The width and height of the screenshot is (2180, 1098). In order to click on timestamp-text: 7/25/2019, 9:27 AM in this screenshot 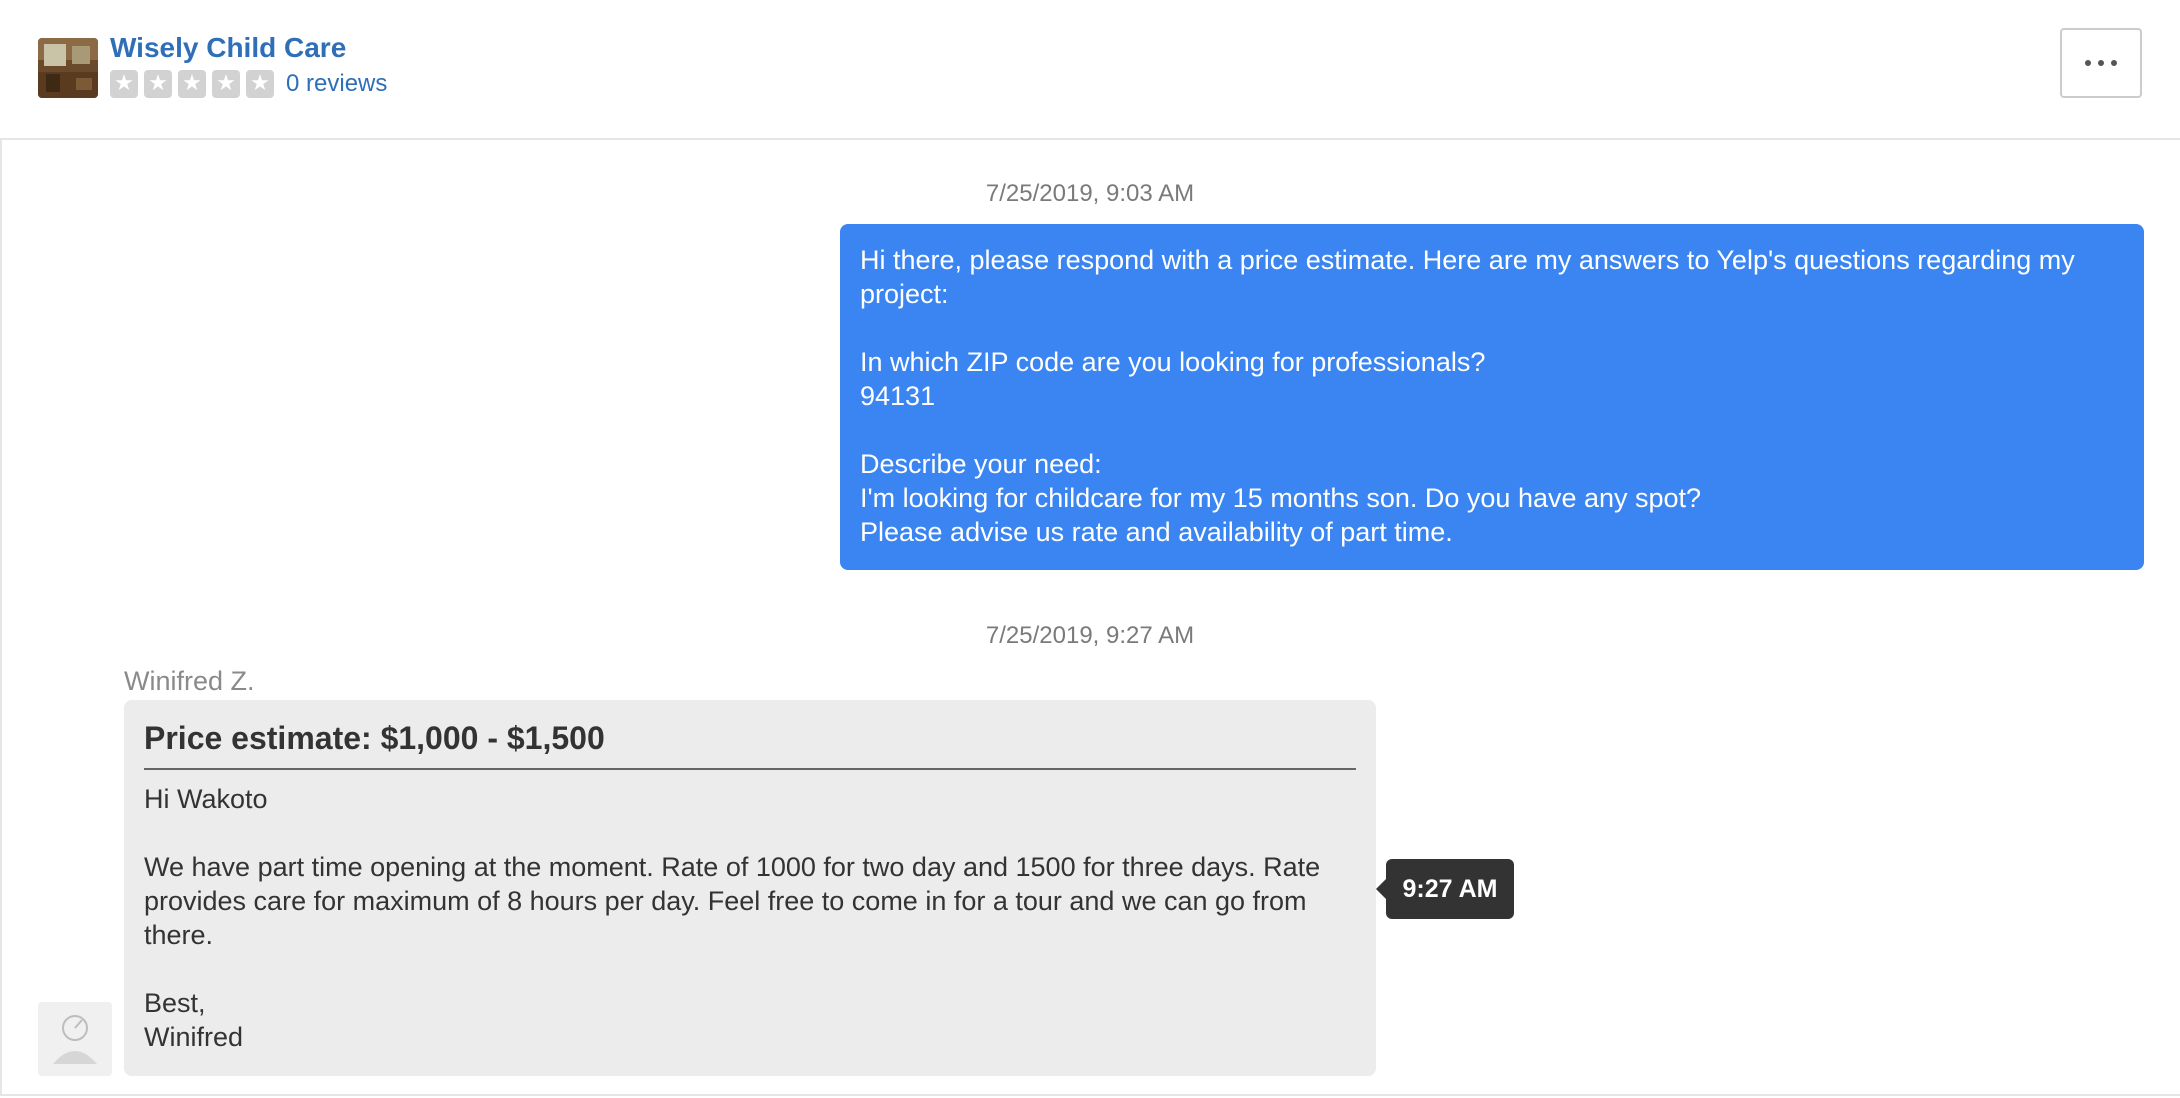, I will do `click(1090, 635)`.